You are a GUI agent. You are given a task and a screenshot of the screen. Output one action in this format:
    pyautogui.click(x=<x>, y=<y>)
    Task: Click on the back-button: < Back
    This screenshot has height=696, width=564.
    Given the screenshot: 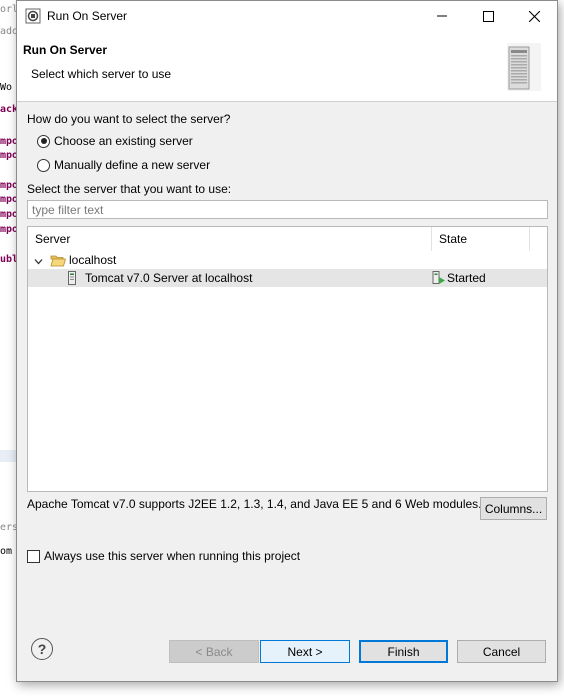 What is the action you would take?
    pyautogui.click(x=214, y=651)
    